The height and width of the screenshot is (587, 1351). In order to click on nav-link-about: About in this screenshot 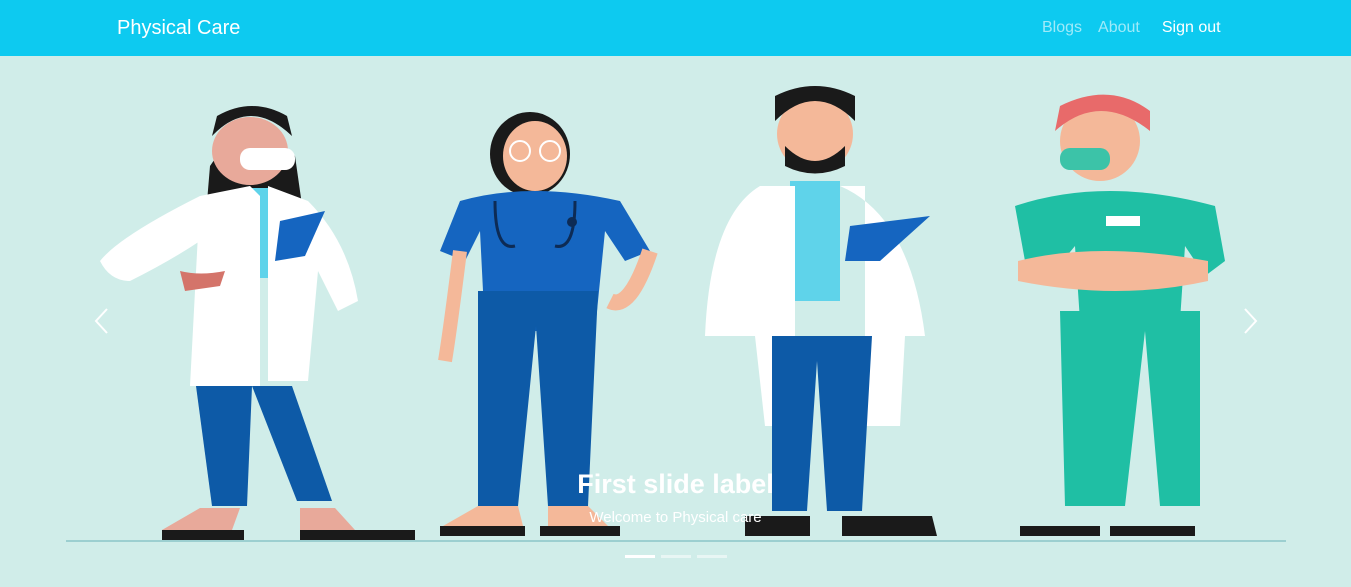, I will do `click(1119, 28)`.